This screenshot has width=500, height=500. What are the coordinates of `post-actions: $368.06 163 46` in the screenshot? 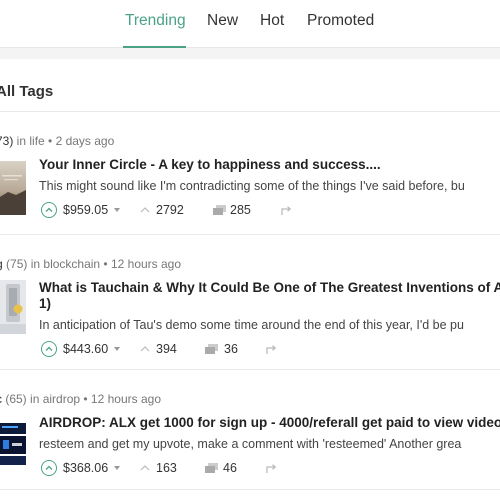 It's located at (269, 469).